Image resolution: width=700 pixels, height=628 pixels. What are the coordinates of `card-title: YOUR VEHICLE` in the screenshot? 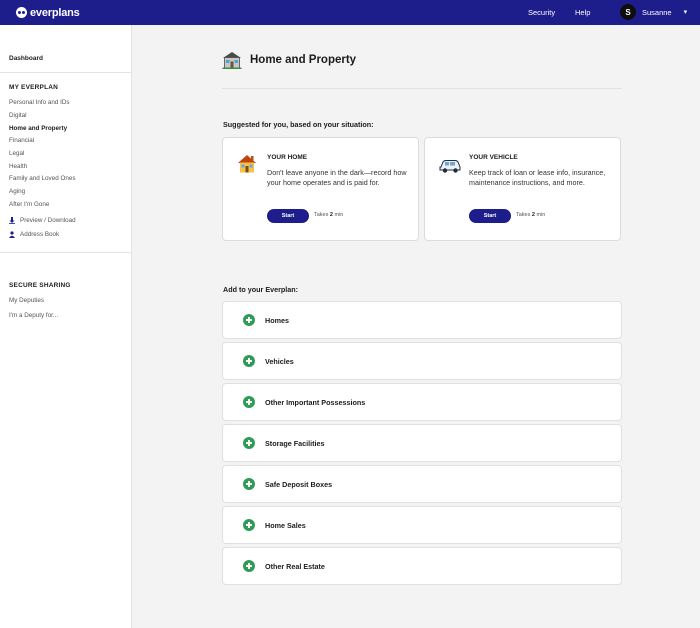 It's located at (493, 157).